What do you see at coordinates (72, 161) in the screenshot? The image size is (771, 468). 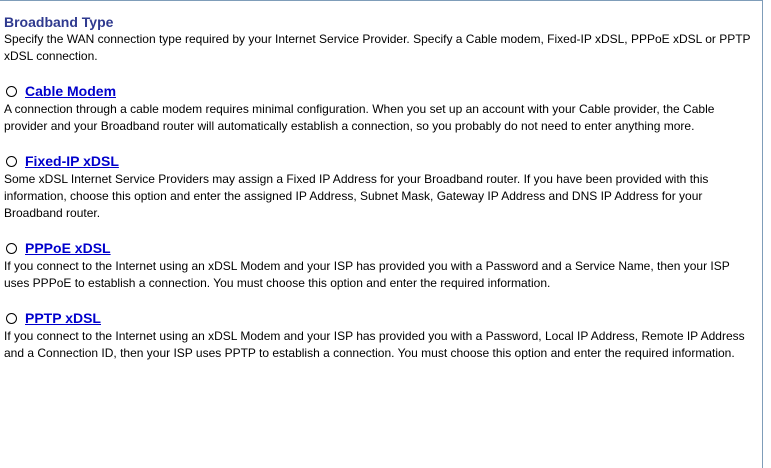 I see `fixed-ip-xdsl-link: Fixed-IP xDSL` at bounding box center [72, 161].